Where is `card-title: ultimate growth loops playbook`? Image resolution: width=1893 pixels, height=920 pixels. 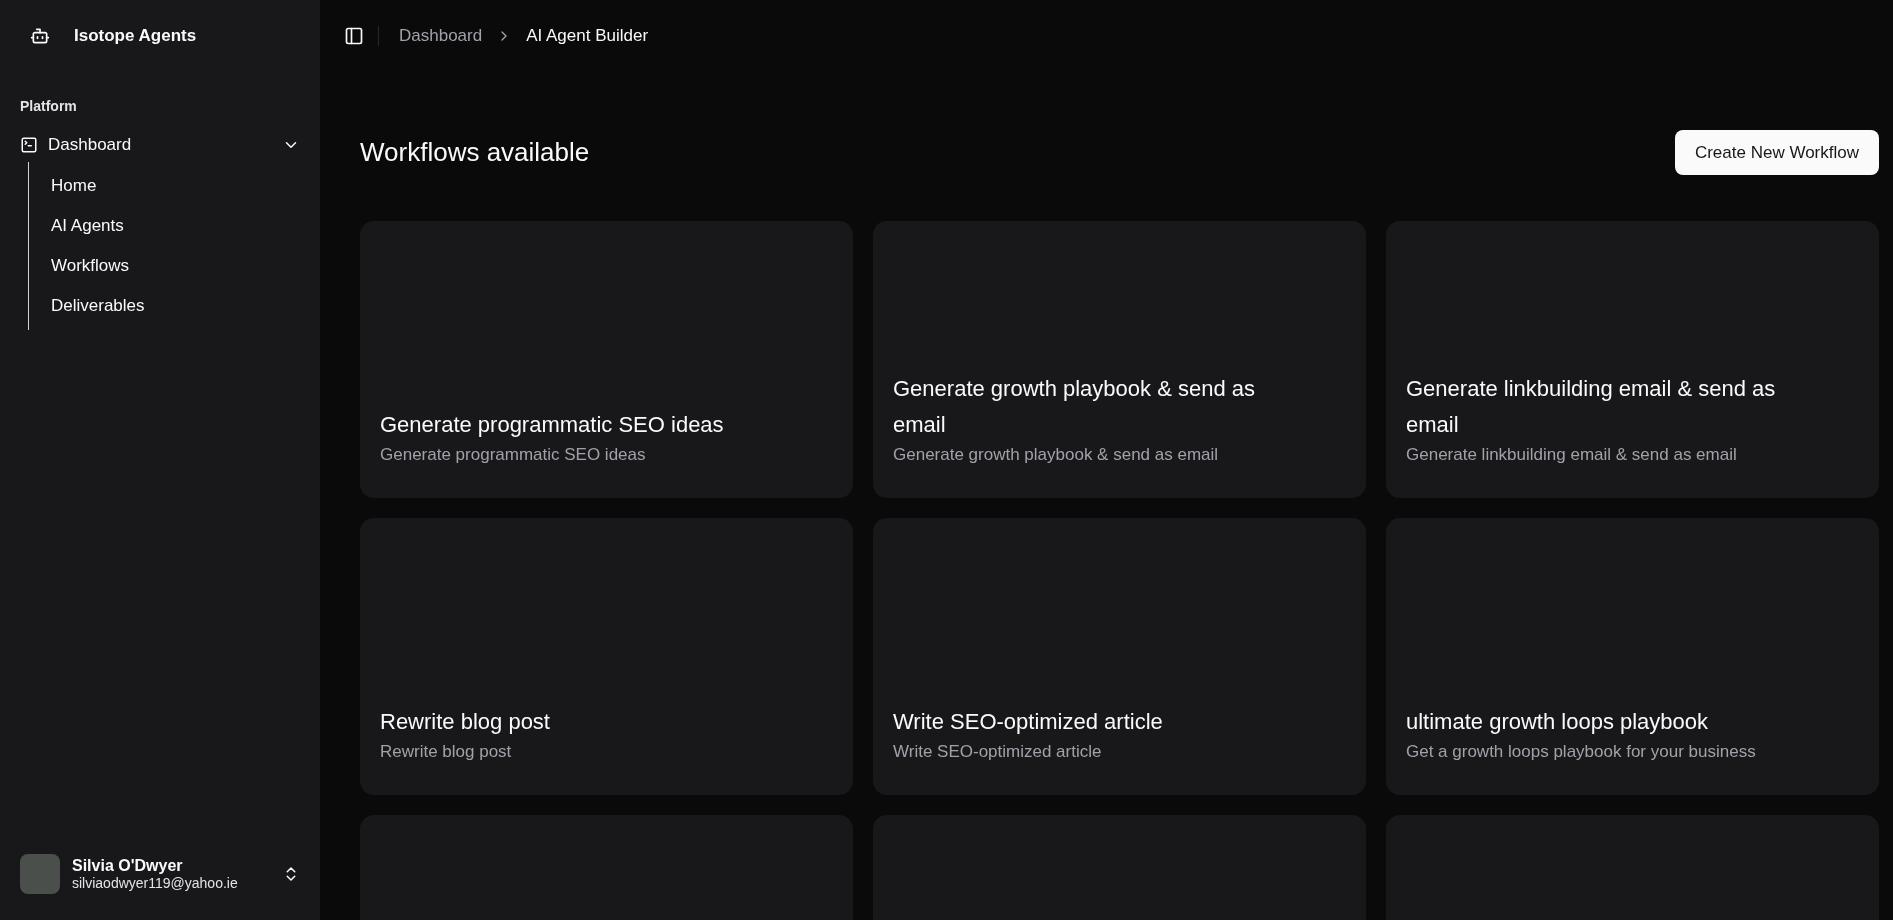 card-title: ultimate growth loops playbook is located at coordinates (1558, 722).